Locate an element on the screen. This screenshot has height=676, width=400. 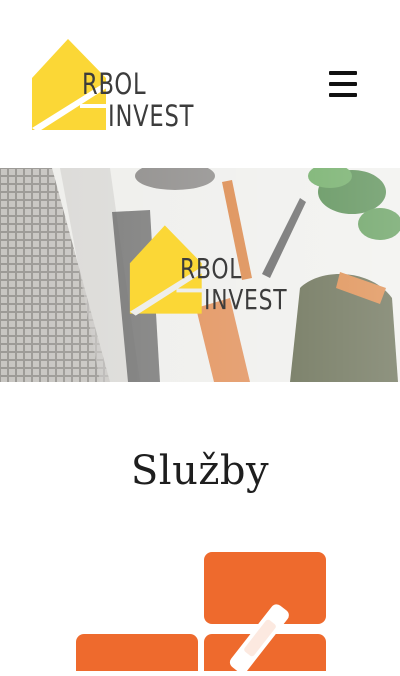
hero-logo: RBOL INVEST is located at coordinates (208, 270).